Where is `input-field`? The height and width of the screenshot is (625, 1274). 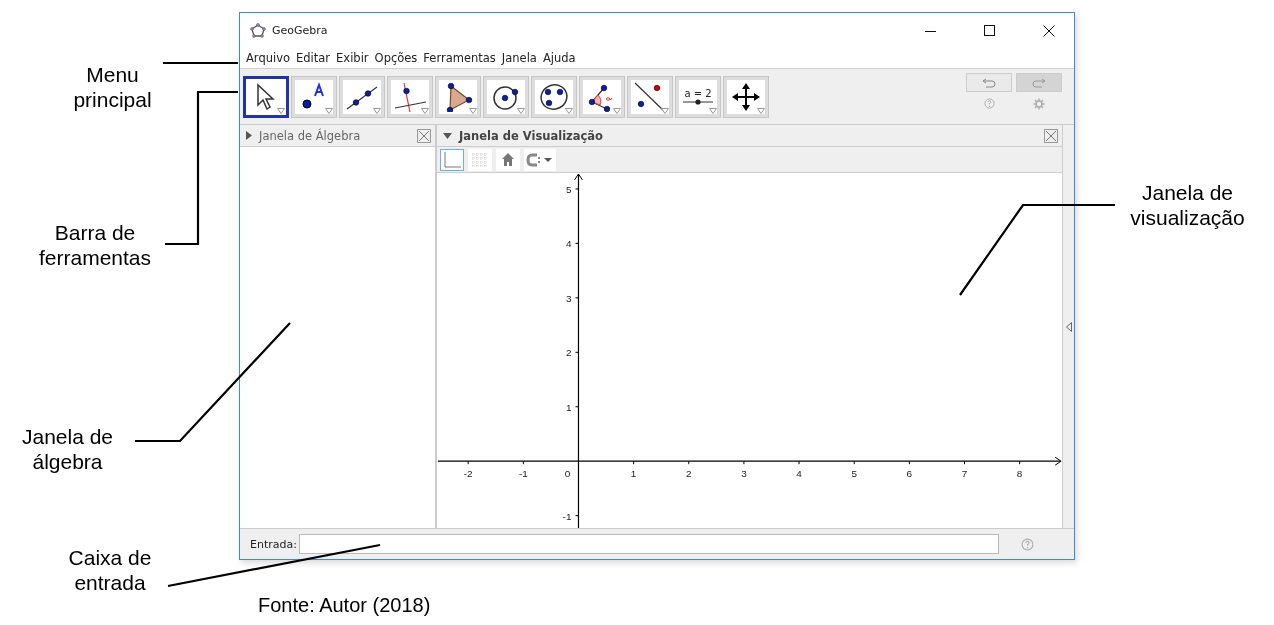 input-field is located at coordinates (648, 544).